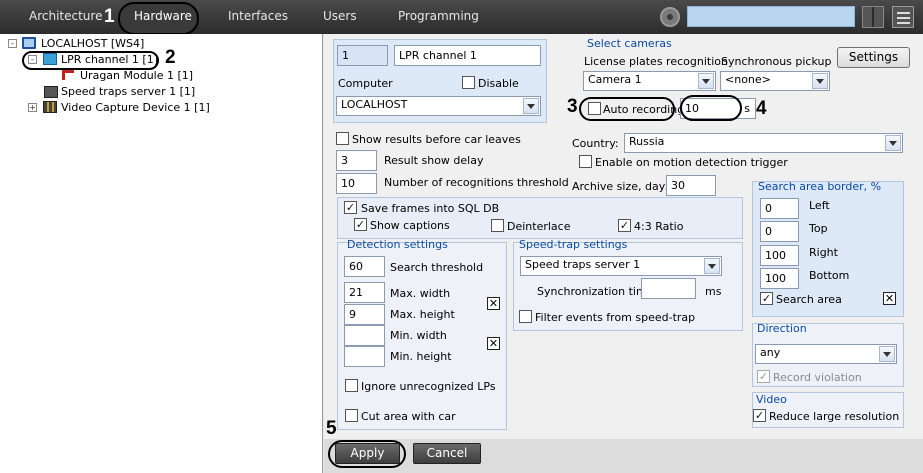 Image resolution: width=923 pixels, height=473 pixels. Describe the element at coordinates (420, 293) in the screenshot. I see `max-width-label: Max. width` at that location.